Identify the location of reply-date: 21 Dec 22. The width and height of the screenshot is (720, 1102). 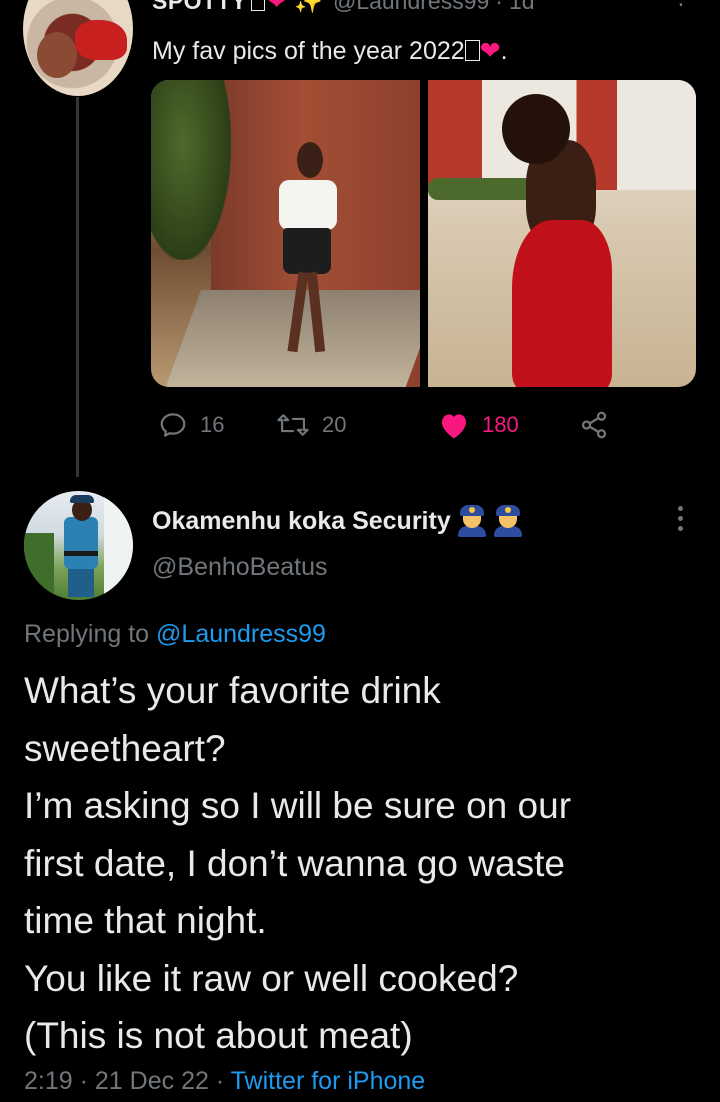
(152, 1081).